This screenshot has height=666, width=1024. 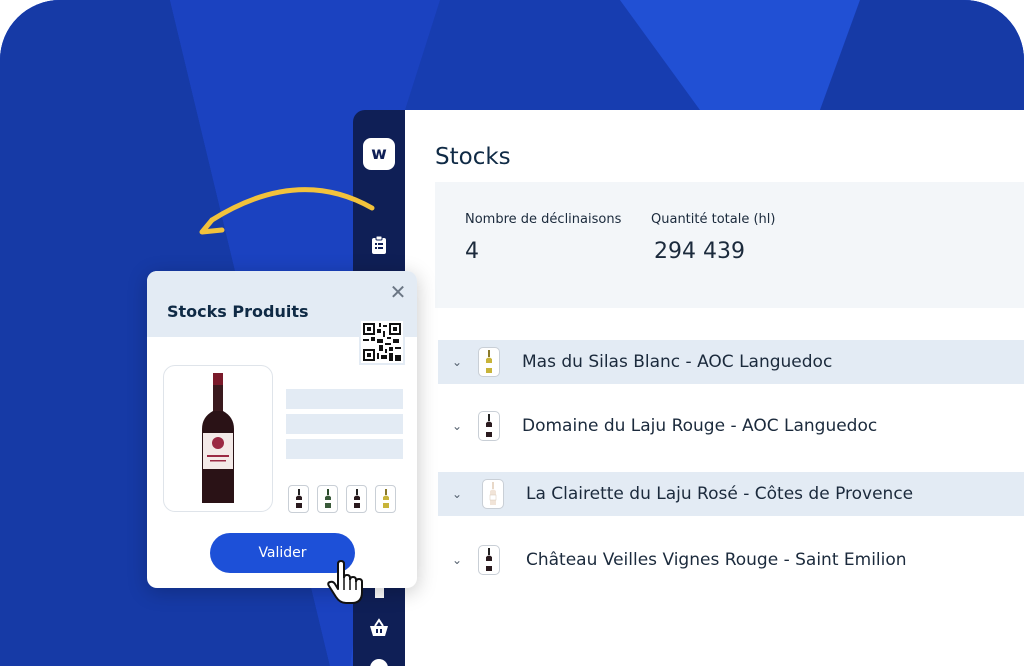 What do you see at coordinates (385, 499) in the screenshot?
I see `variant-thumb-white` at bounding box center [385, 499].